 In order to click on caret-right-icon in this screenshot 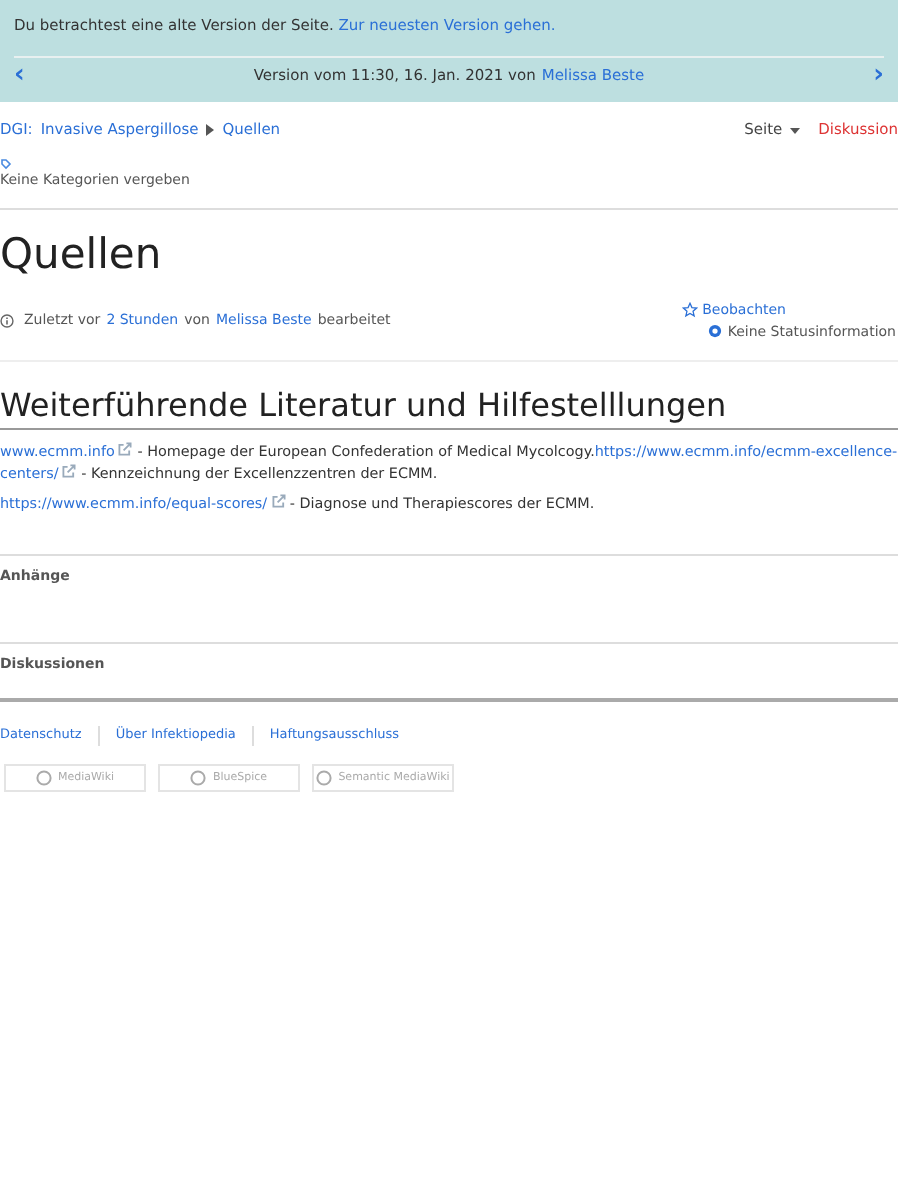, I will do `click(210, 130)`.